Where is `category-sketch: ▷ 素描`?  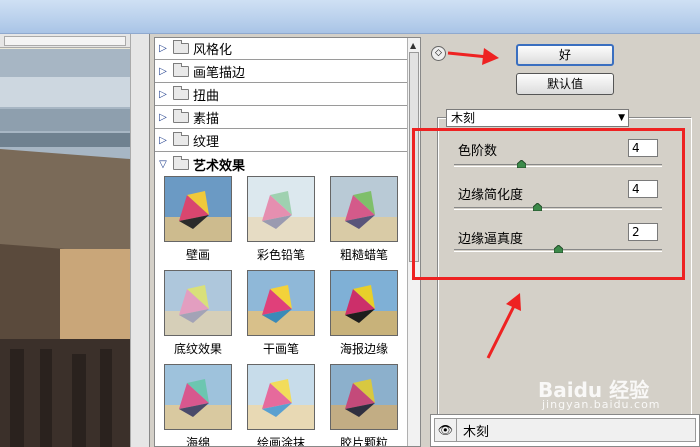 category-sketch: ▷ 素描 is located at coordinates (281, 118).